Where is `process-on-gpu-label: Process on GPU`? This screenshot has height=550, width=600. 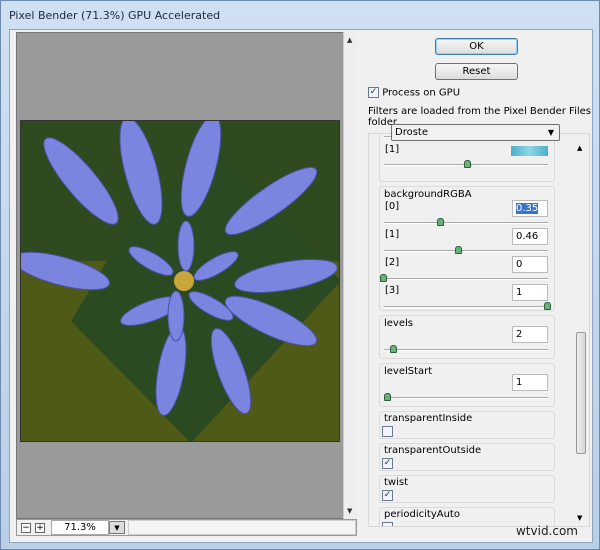
process-on-gpu-label: Process on GPU is located at coordinates (421, 93).